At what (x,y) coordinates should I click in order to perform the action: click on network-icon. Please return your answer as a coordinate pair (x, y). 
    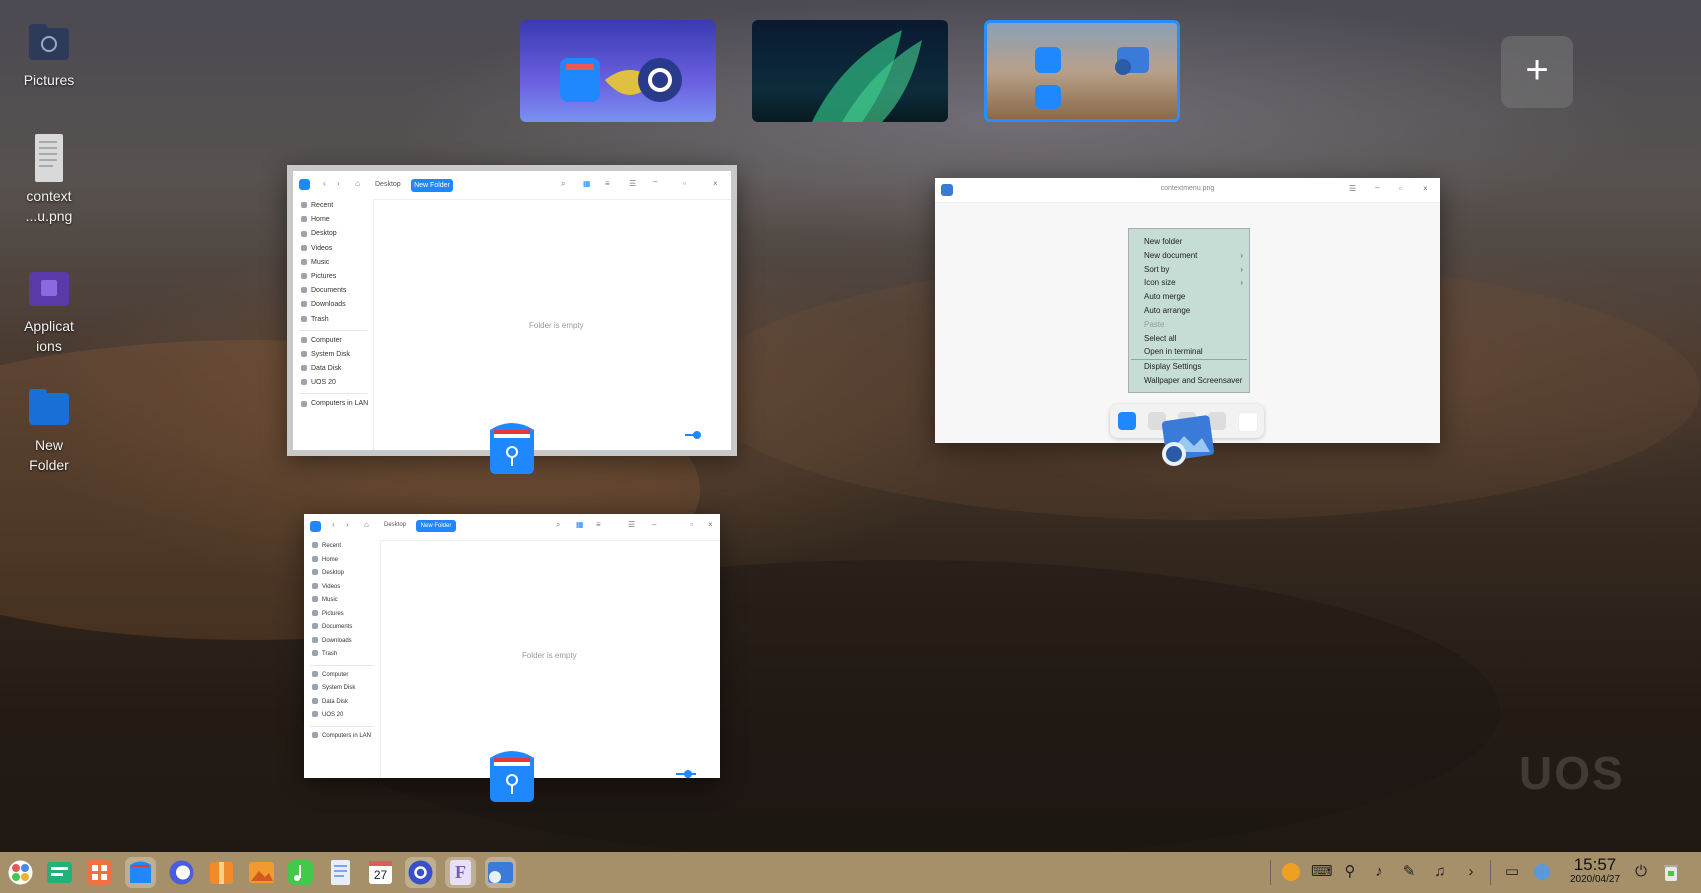
    Looking at the image, I should click on (1542, 872).